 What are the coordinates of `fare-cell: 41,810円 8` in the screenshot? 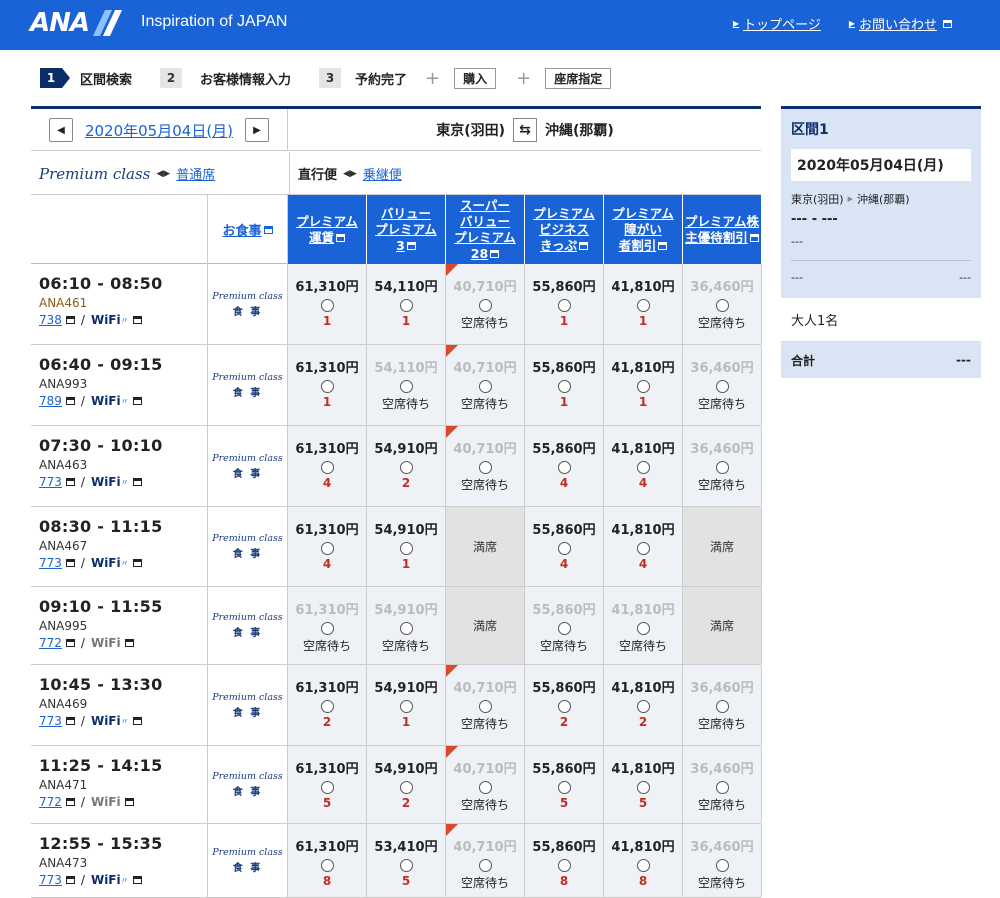 It's located at (643, 860).